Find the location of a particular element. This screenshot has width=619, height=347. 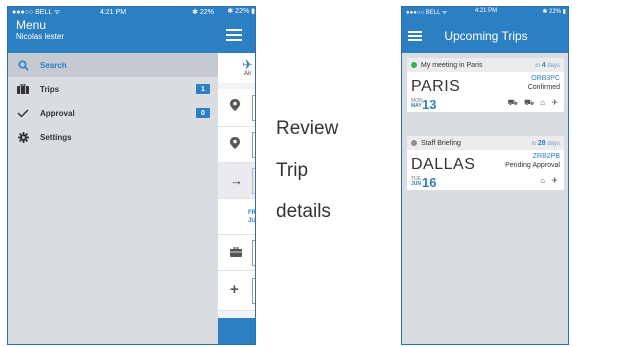

trip-status: Confirmed is located at coordinates (543, 87).